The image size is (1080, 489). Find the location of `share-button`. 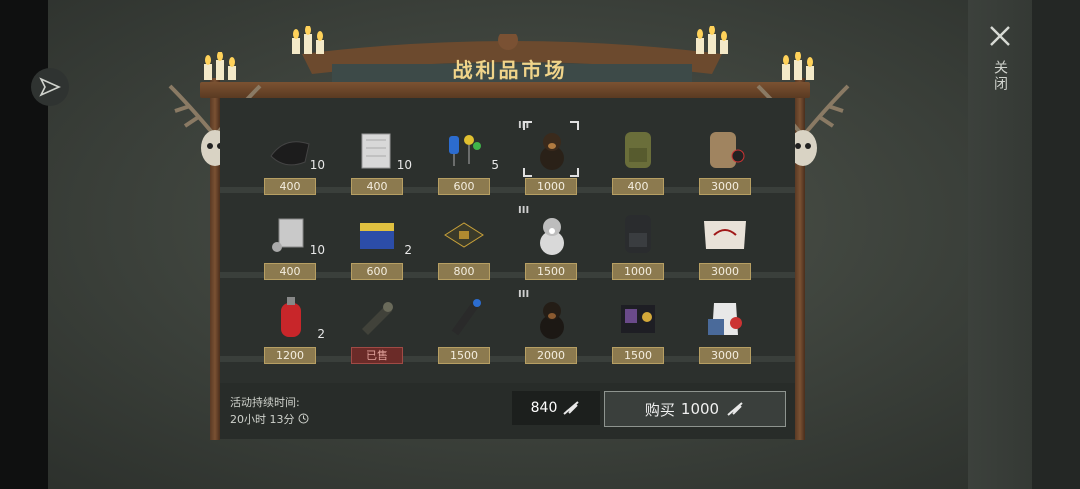

share-button is located at coordinates (50, 87).